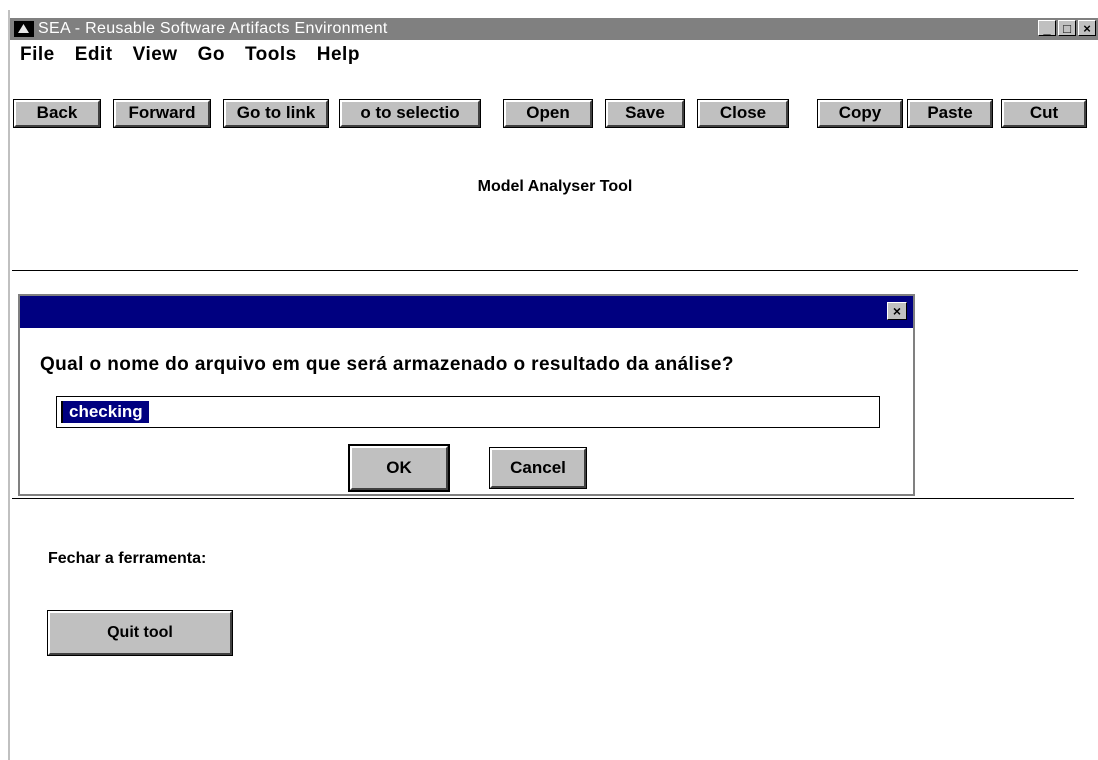 Image resolution: width=1098 pixels, height=760 pixels. What do you see at coordinates (548, 113) in the screenshot?
I see `open-button: Open` at bounding box center [548, 113].